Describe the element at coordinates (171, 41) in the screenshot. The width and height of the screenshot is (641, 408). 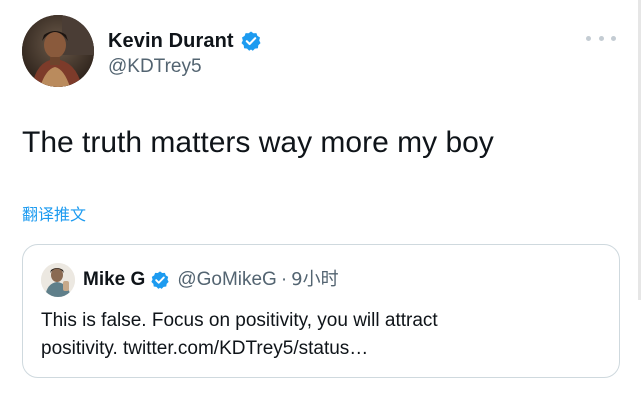
I see `author-name: Kevin Durant` at that location.